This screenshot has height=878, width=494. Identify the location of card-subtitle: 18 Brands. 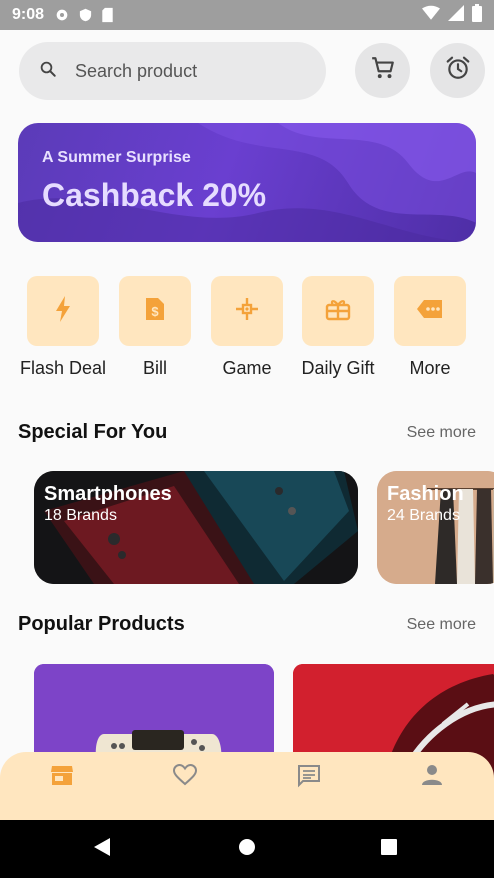
(80, 515).